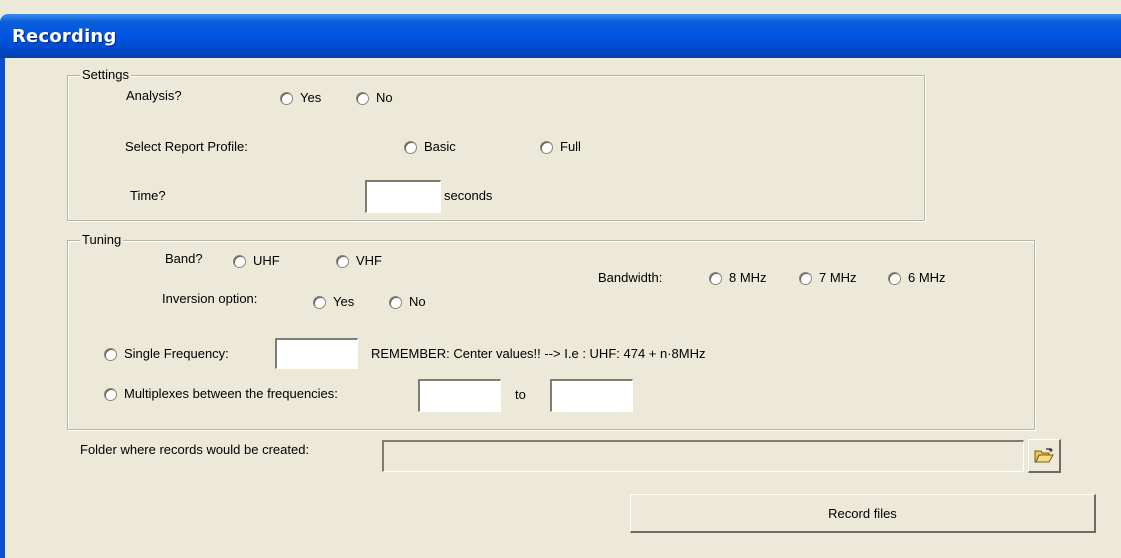 The height and width of the screenshot is (558, 1121). I want to click on time-unit-label: seconds, so click(468, 195).